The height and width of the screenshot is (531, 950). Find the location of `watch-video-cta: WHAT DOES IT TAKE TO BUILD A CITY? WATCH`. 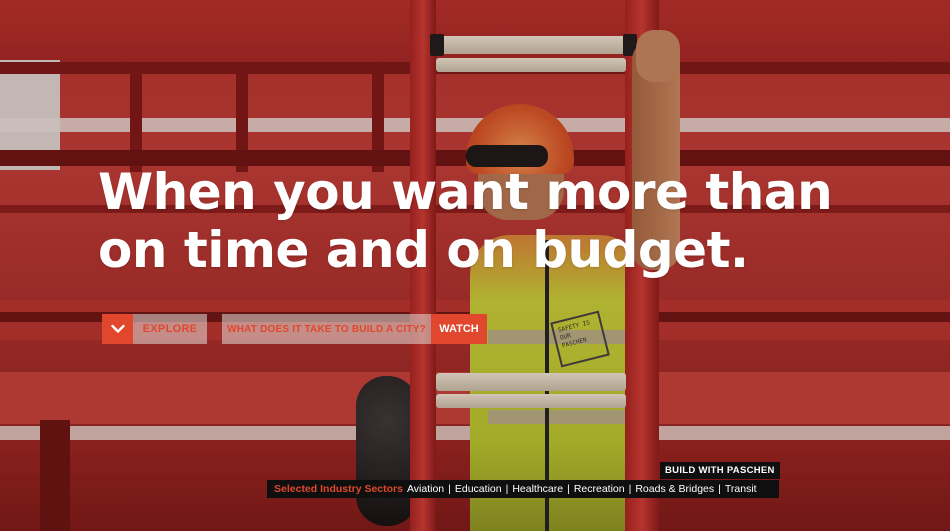

watch-video-cta: WHAT DOES IT TAKE TO BUILD A CITY? WATCH is located at coordinates (354, 329).